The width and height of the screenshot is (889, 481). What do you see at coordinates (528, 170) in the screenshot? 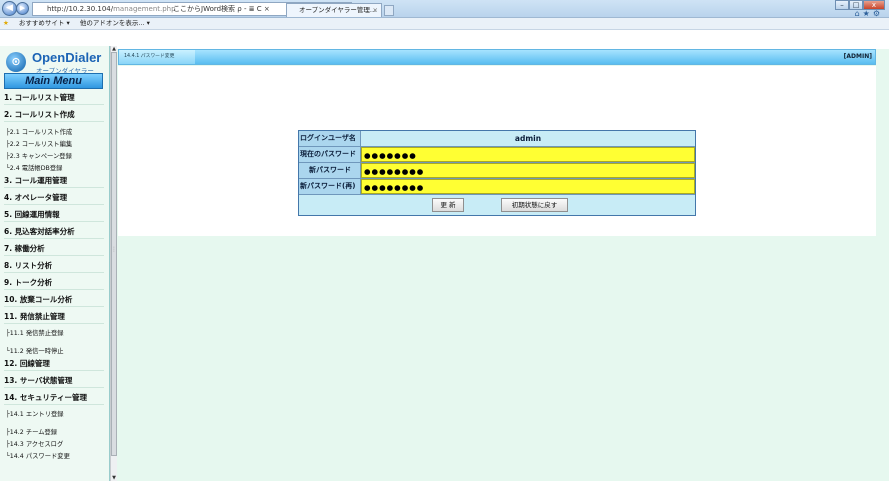
I see `new-password-input: ●●●●●●●●` at bounding box center [528, 170].